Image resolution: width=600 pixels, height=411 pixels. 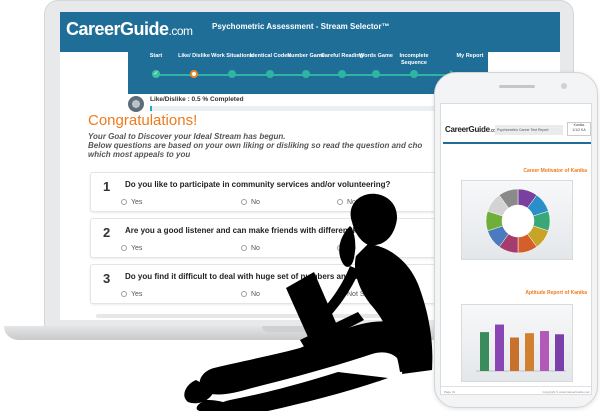 I want to click on camera-icon, so click(x=564, y=86).